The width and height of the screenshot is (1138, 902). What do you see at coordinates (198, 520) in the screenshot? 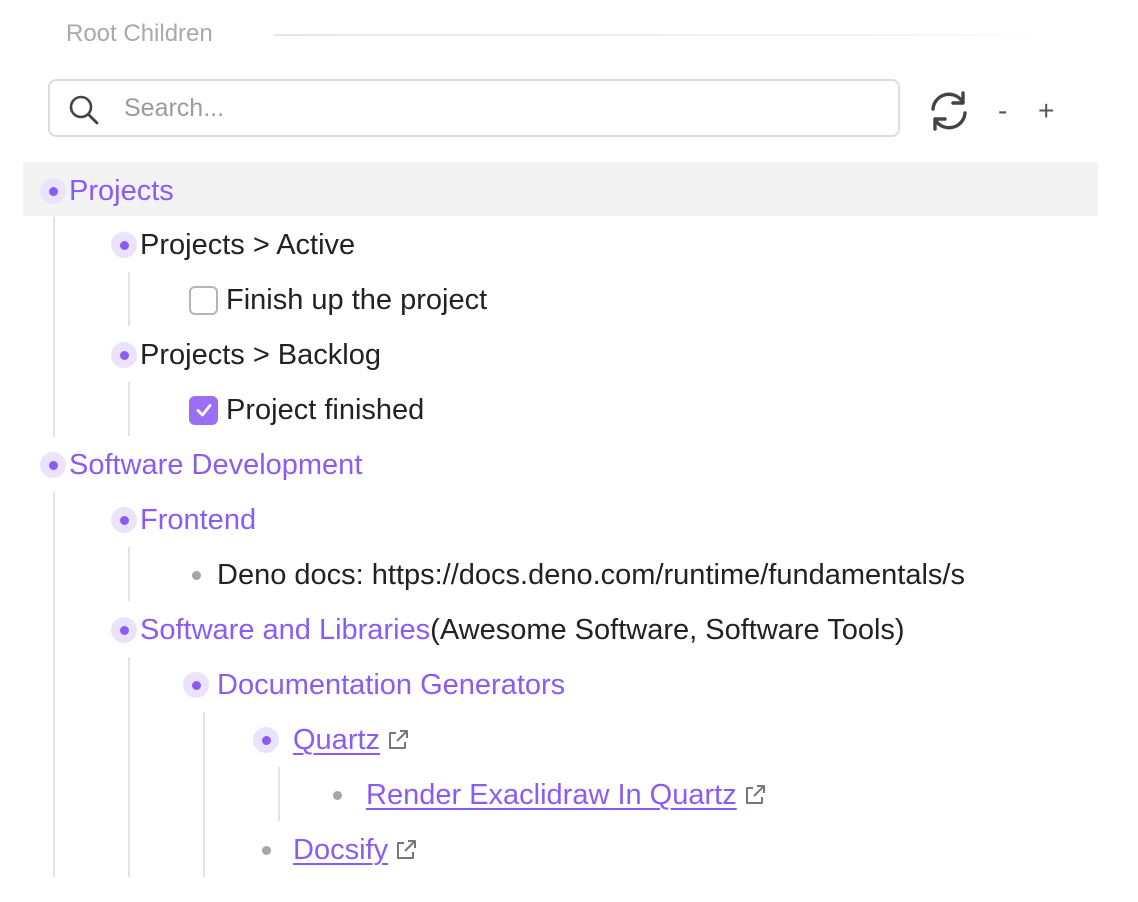
I see `tree-item-label: Frontend` at bounding box center [198, 520].